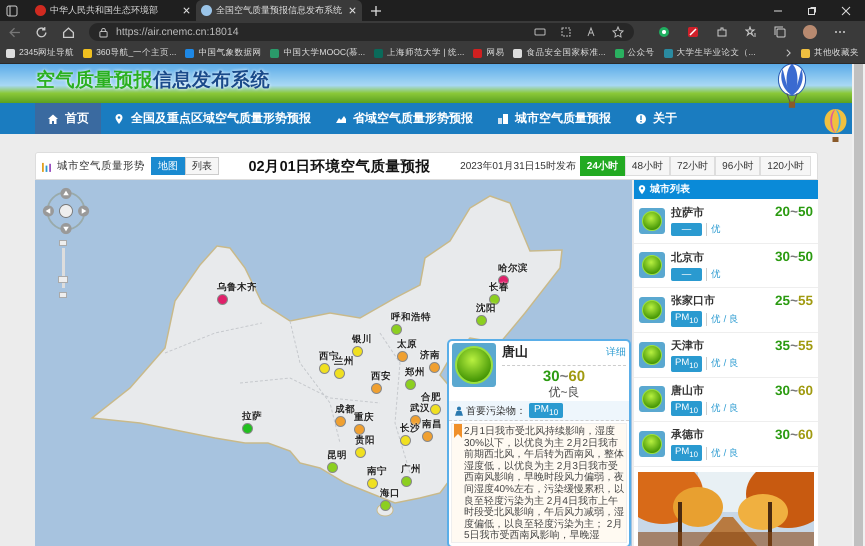  What do you see at coordinates (788, 53) in the screenshot?
I see `chevron-icon` at bounding box center [788, 53].